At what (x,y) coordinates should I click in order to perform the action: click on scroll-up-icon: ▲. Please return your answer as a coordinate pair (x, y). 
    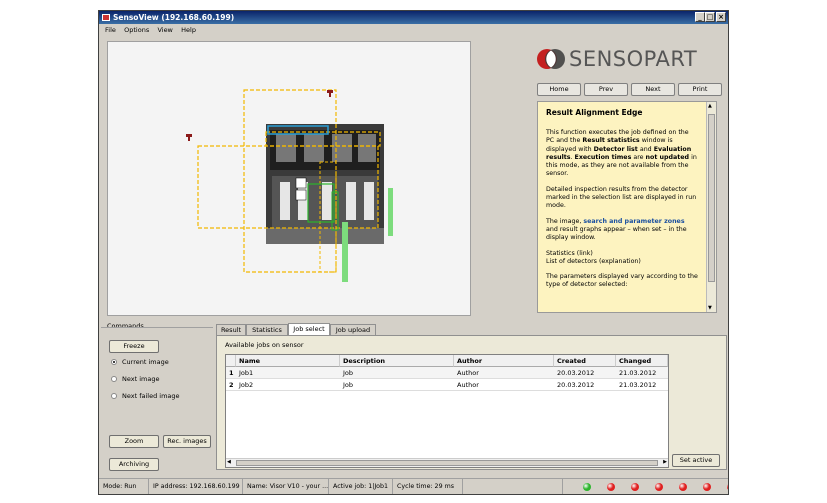
    Looking at the image, I should click on (710, 106).